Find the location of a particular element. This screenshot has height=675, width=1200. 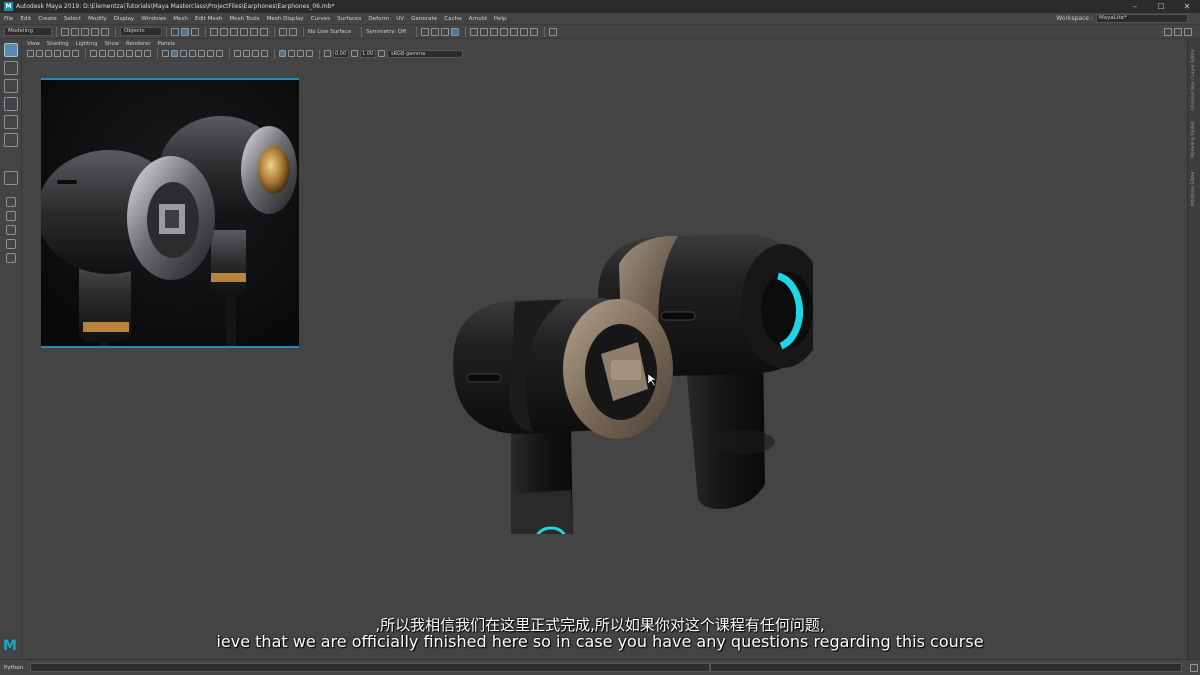

workspace-dropdown: MayaLite* is located at coordinates (1142, 18).